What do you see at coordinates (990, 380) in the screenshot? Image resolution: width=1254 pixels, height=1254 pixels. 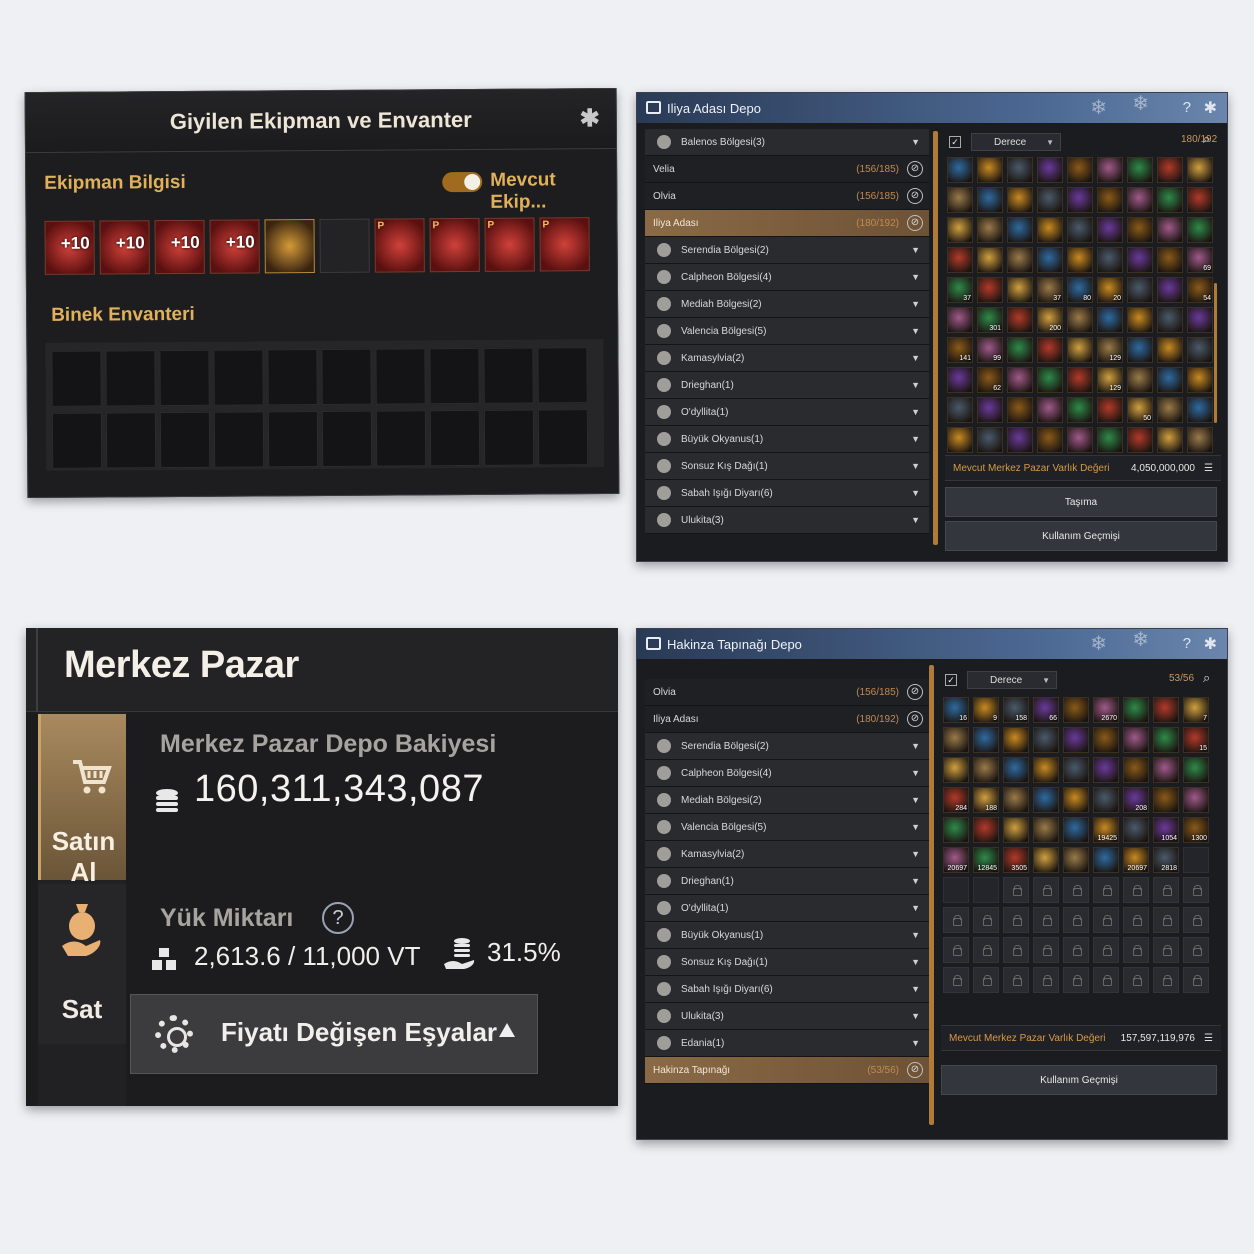 I see `item-slot: 62` at bounding box center [990, 380].